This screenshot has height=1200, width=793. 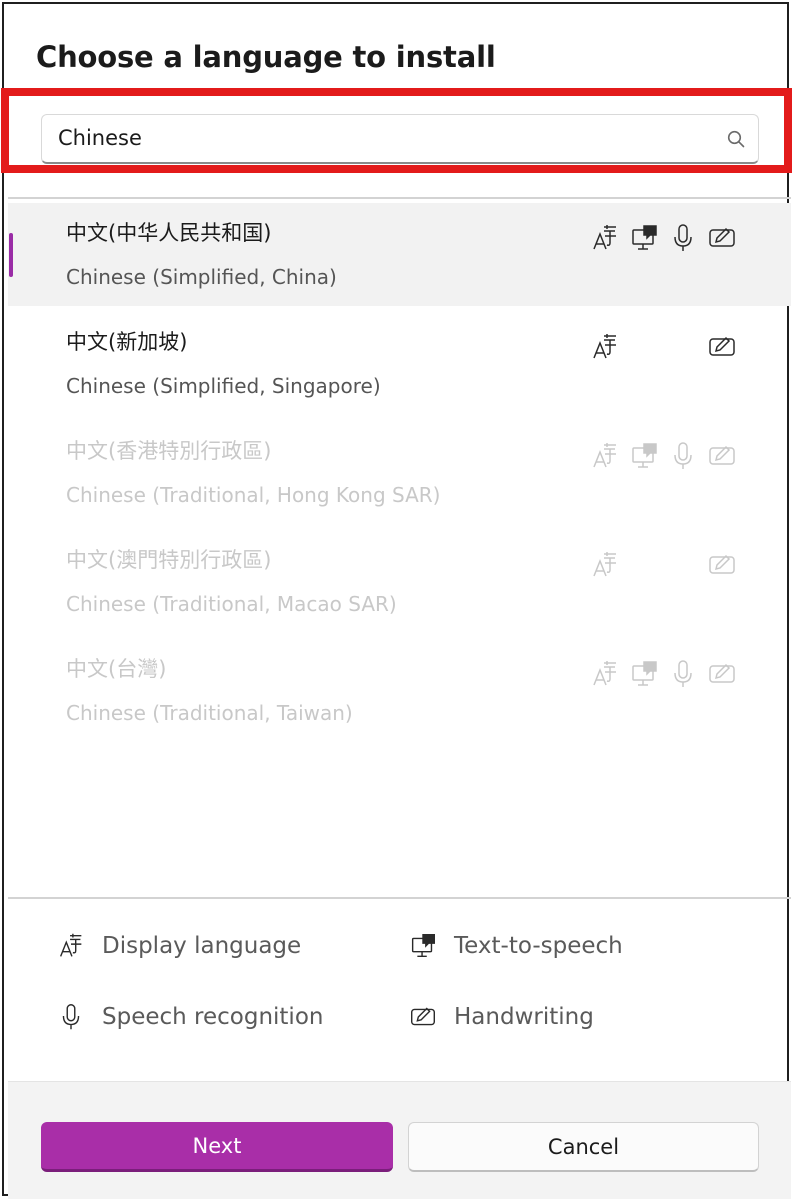 I want to click on language-native-name: 中文(香港特別行政區), so click(x=169, y=451).